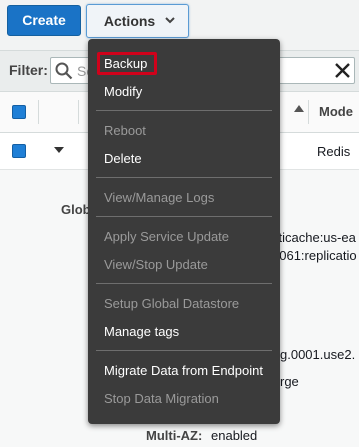 This screenshot has width=359, height=447. Describe the element at coordinates (336, 111) in the screenshot. I see `column-header-mode: Mode` at that location.